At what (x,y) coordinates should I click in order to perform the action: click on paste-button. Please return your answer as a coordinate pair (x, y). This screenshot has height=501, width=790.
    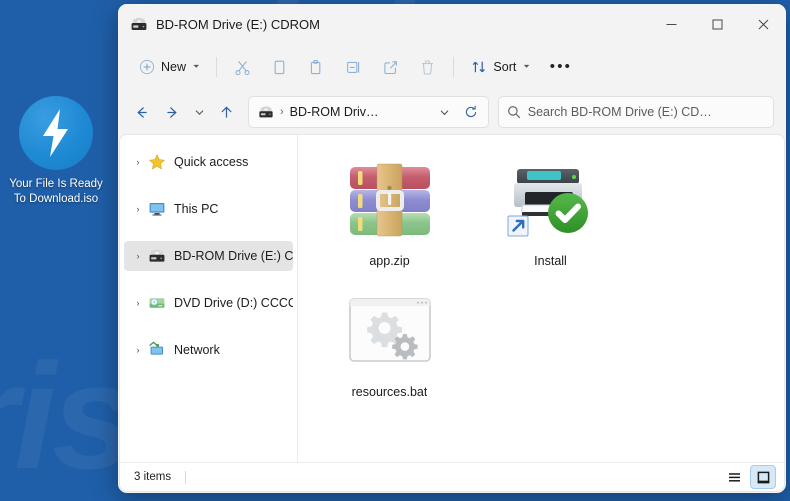
    Looking at the image, I should click on (316, 67).